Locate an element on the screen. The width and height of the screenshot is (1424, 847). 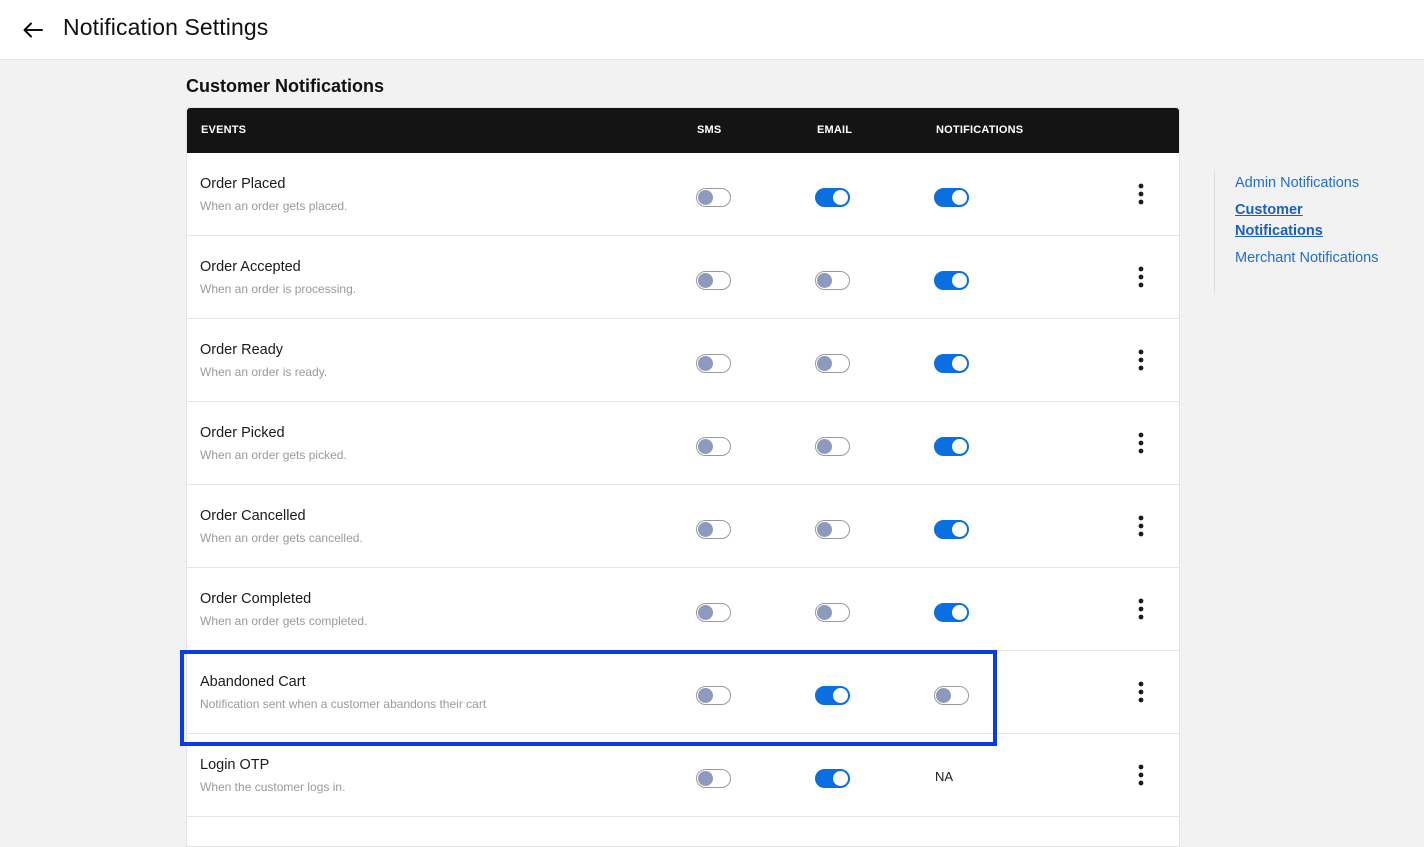
event-title: Login OTP is located at coordinates (235, 765).